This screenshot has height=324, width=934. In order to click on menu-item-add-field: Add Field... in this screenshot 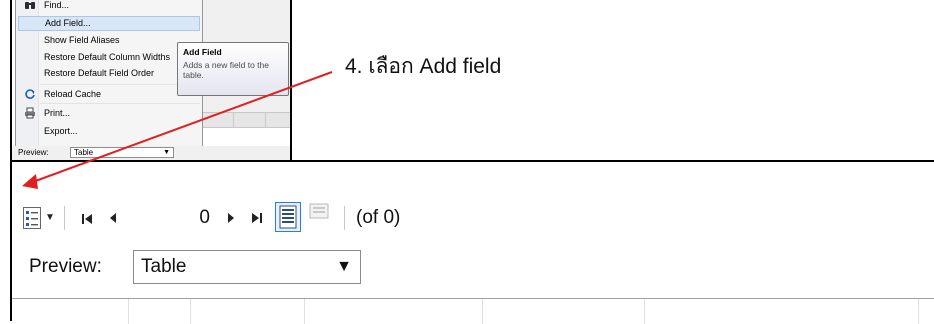, I will do `click(109, 23)`.